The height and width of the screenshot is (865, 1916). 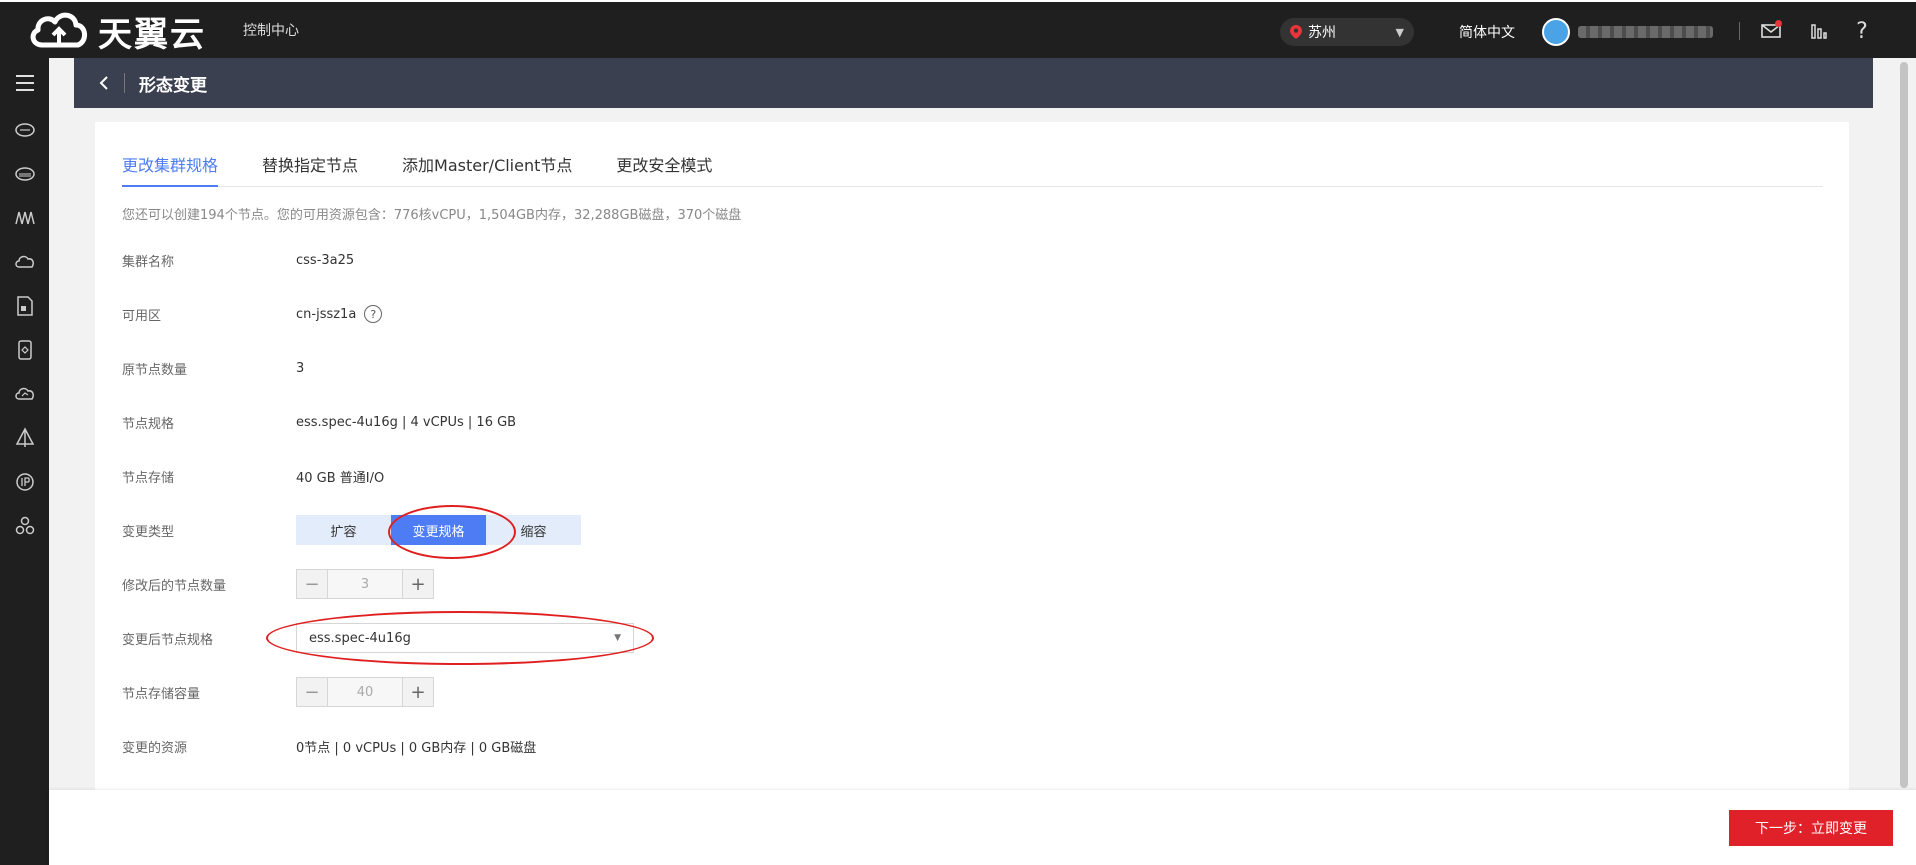 What do you see at coordinates (1739, 31) in the screenshot?
I see `divider` at bounding box center [1739, 31].